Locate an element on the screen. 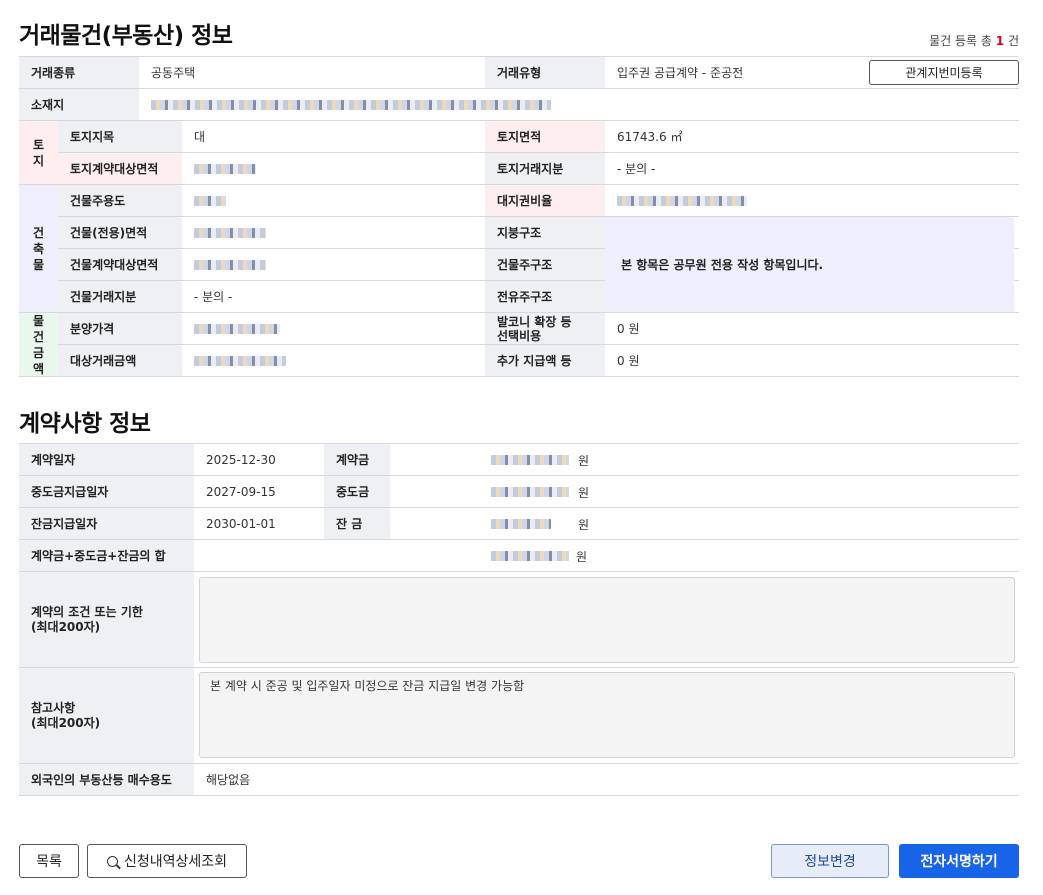 This screenshot has height=895, width=1043. contract-section-title: 계약사항 정보 is located at coordinates (85, 424).